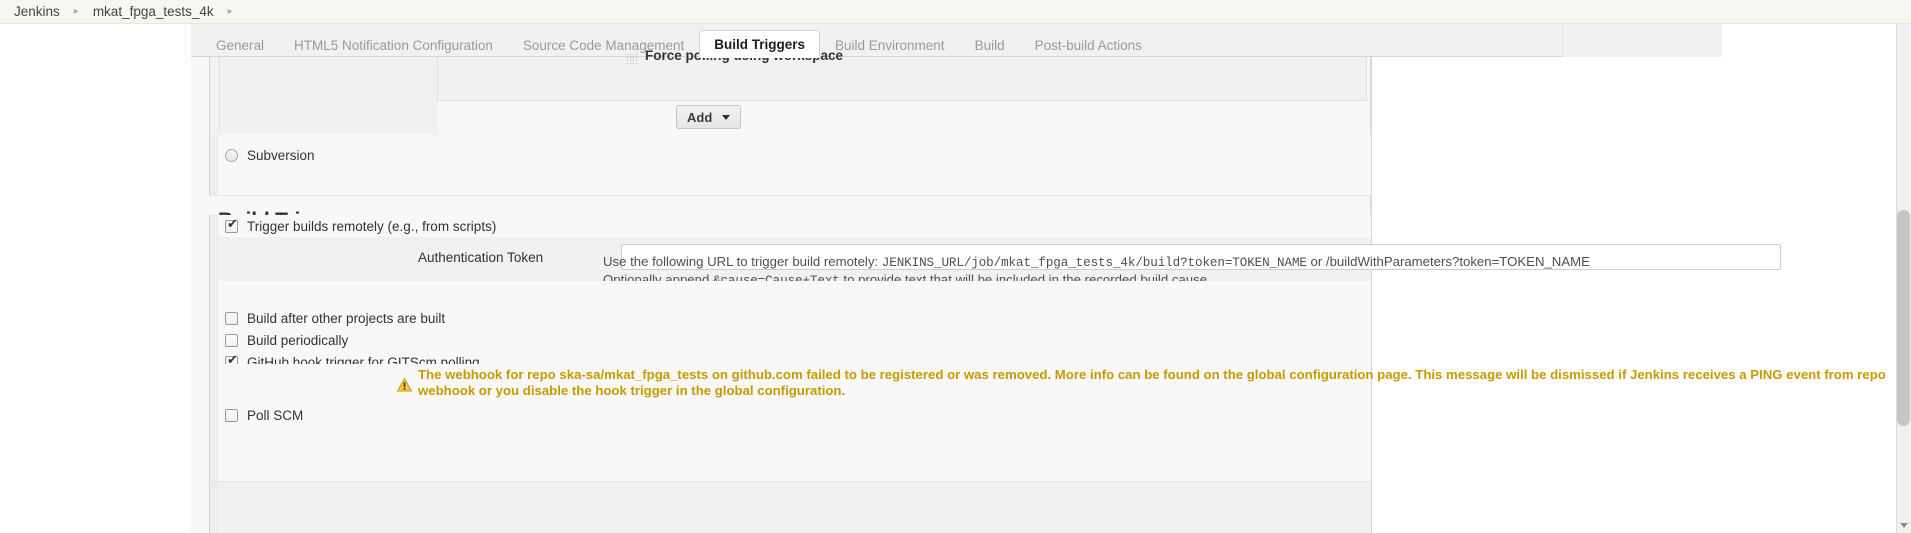 The image size is (1911, 533). I want to click on build-after-other-projects-option: Build after other projects are built, so click(335, 318).